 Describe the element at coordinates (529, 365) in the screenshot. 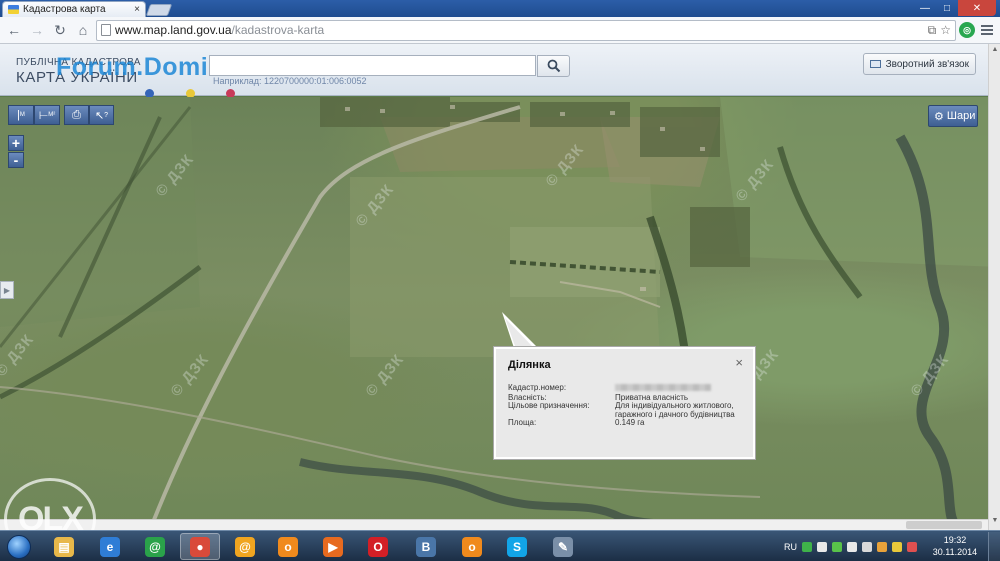

I see `popup-title: Ділянка` at that location.